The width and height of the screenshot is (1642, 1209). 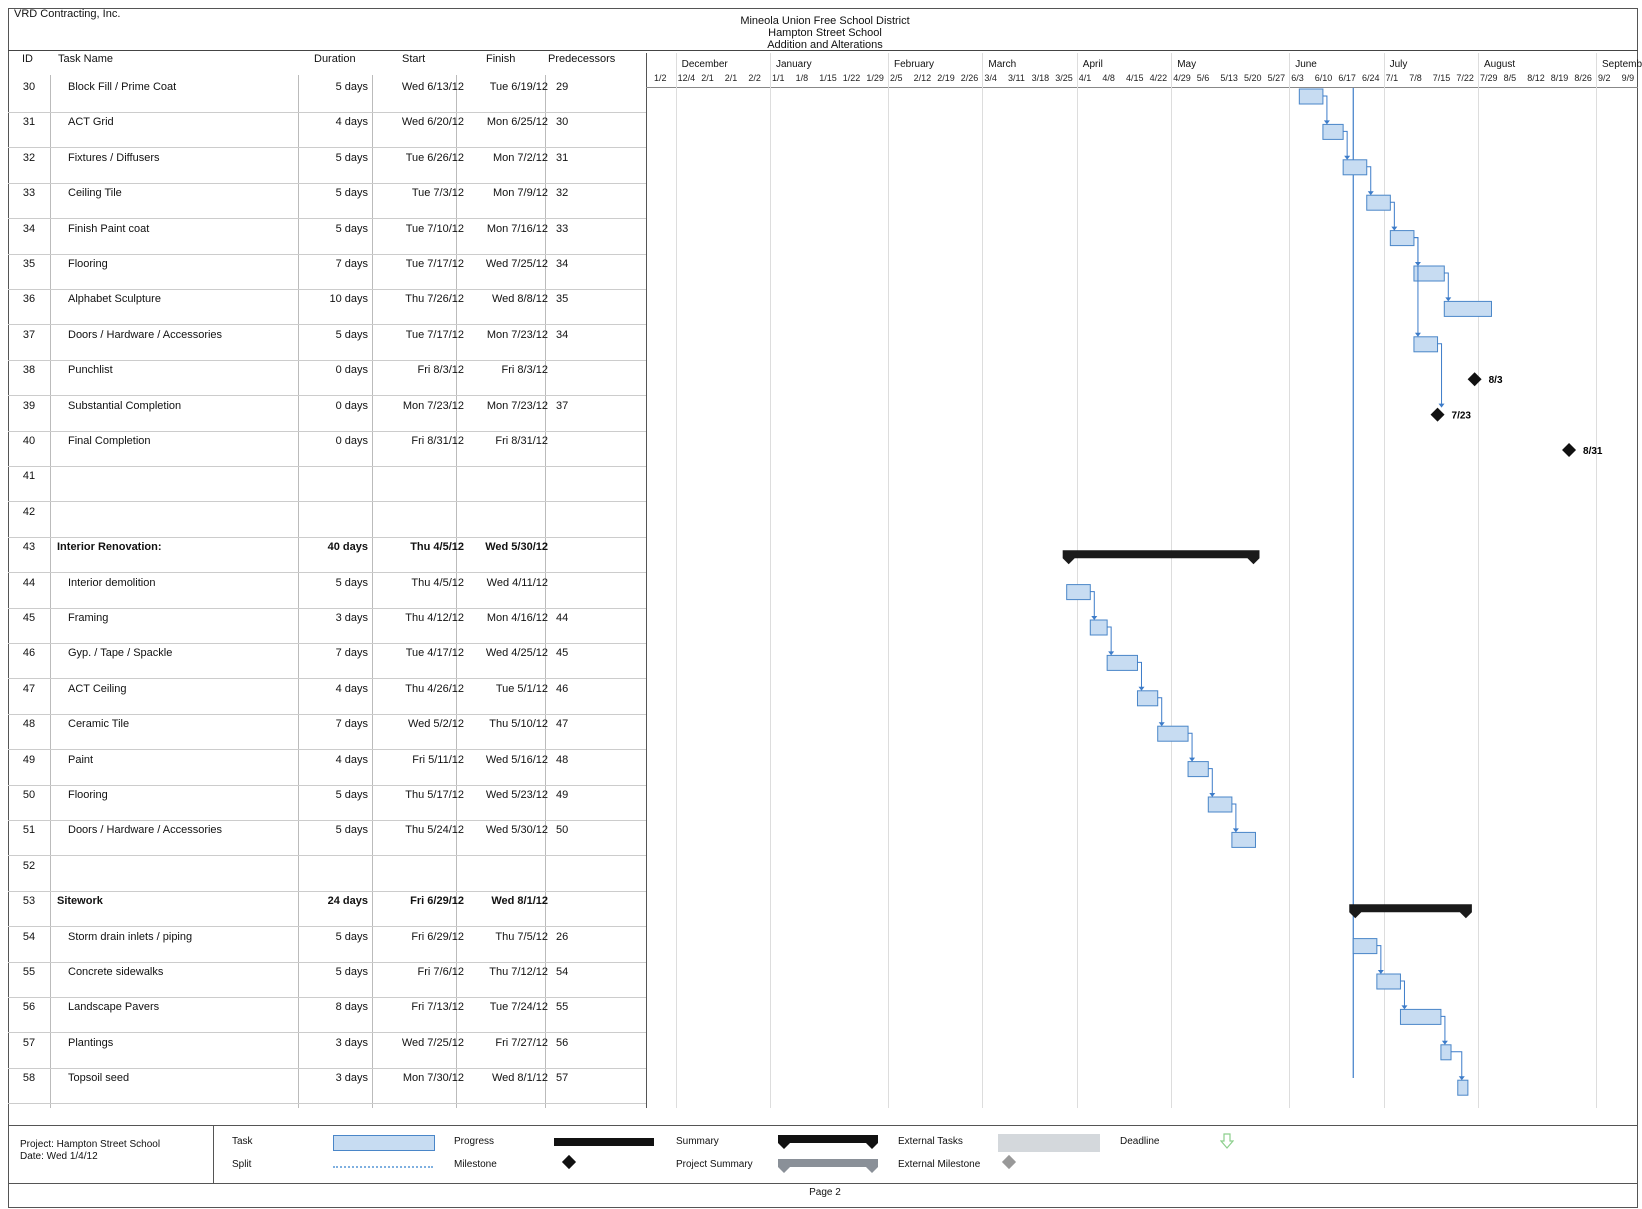 What do you see at coordinates (351, 1042) in the screenshot?
I see `task-duration: 3 days` at bounding box center [351, 1042].